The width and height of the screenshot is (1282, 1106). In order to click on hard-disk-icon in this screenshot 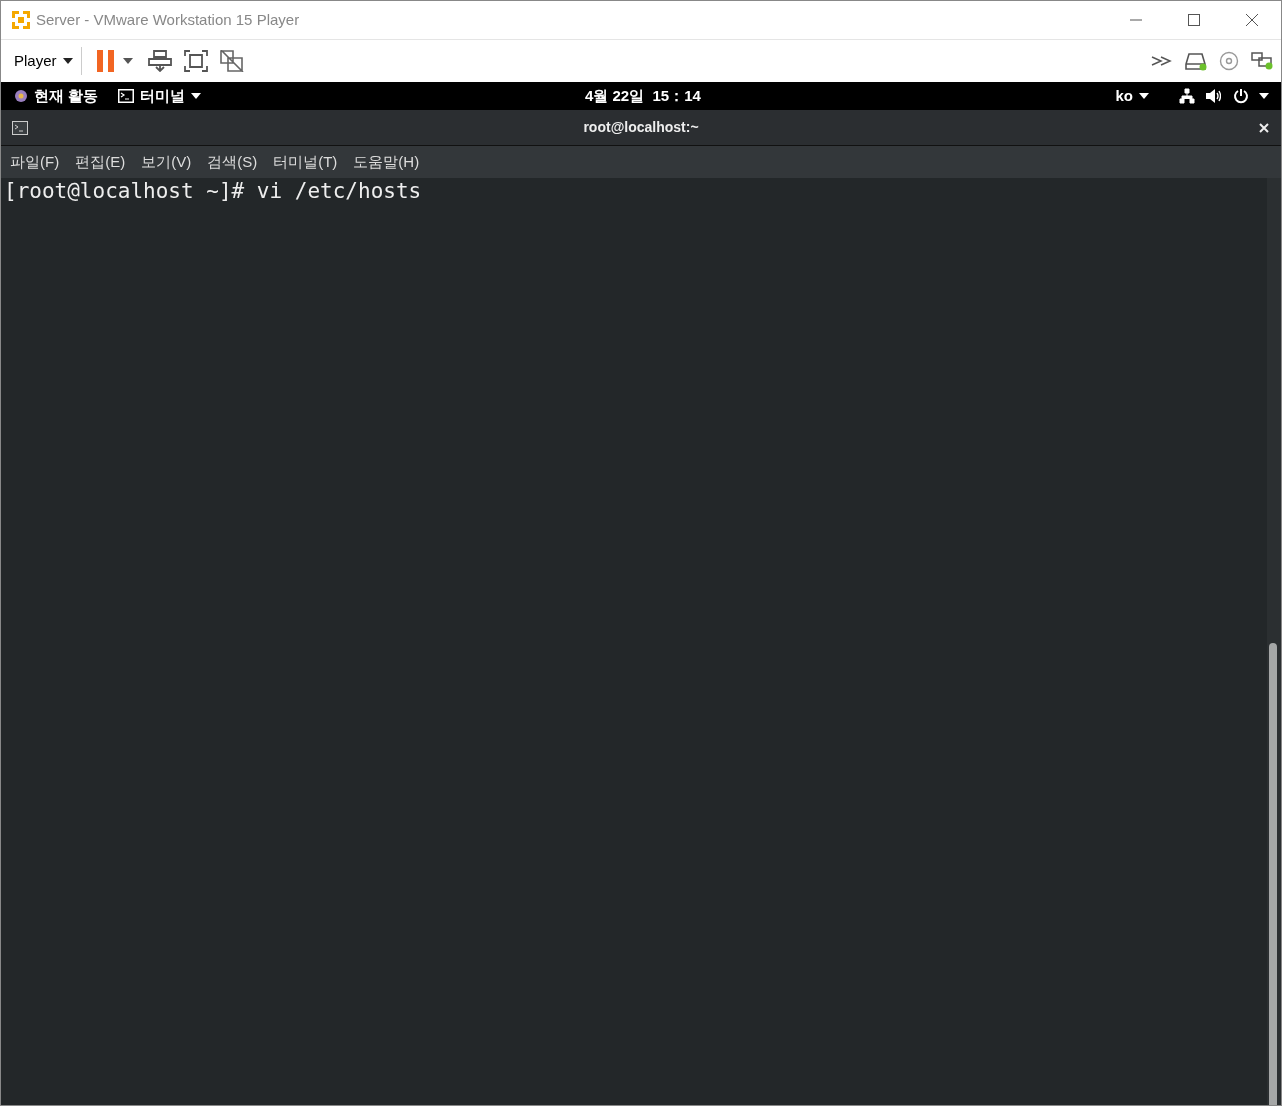, I will do `click(1196, 61)`.